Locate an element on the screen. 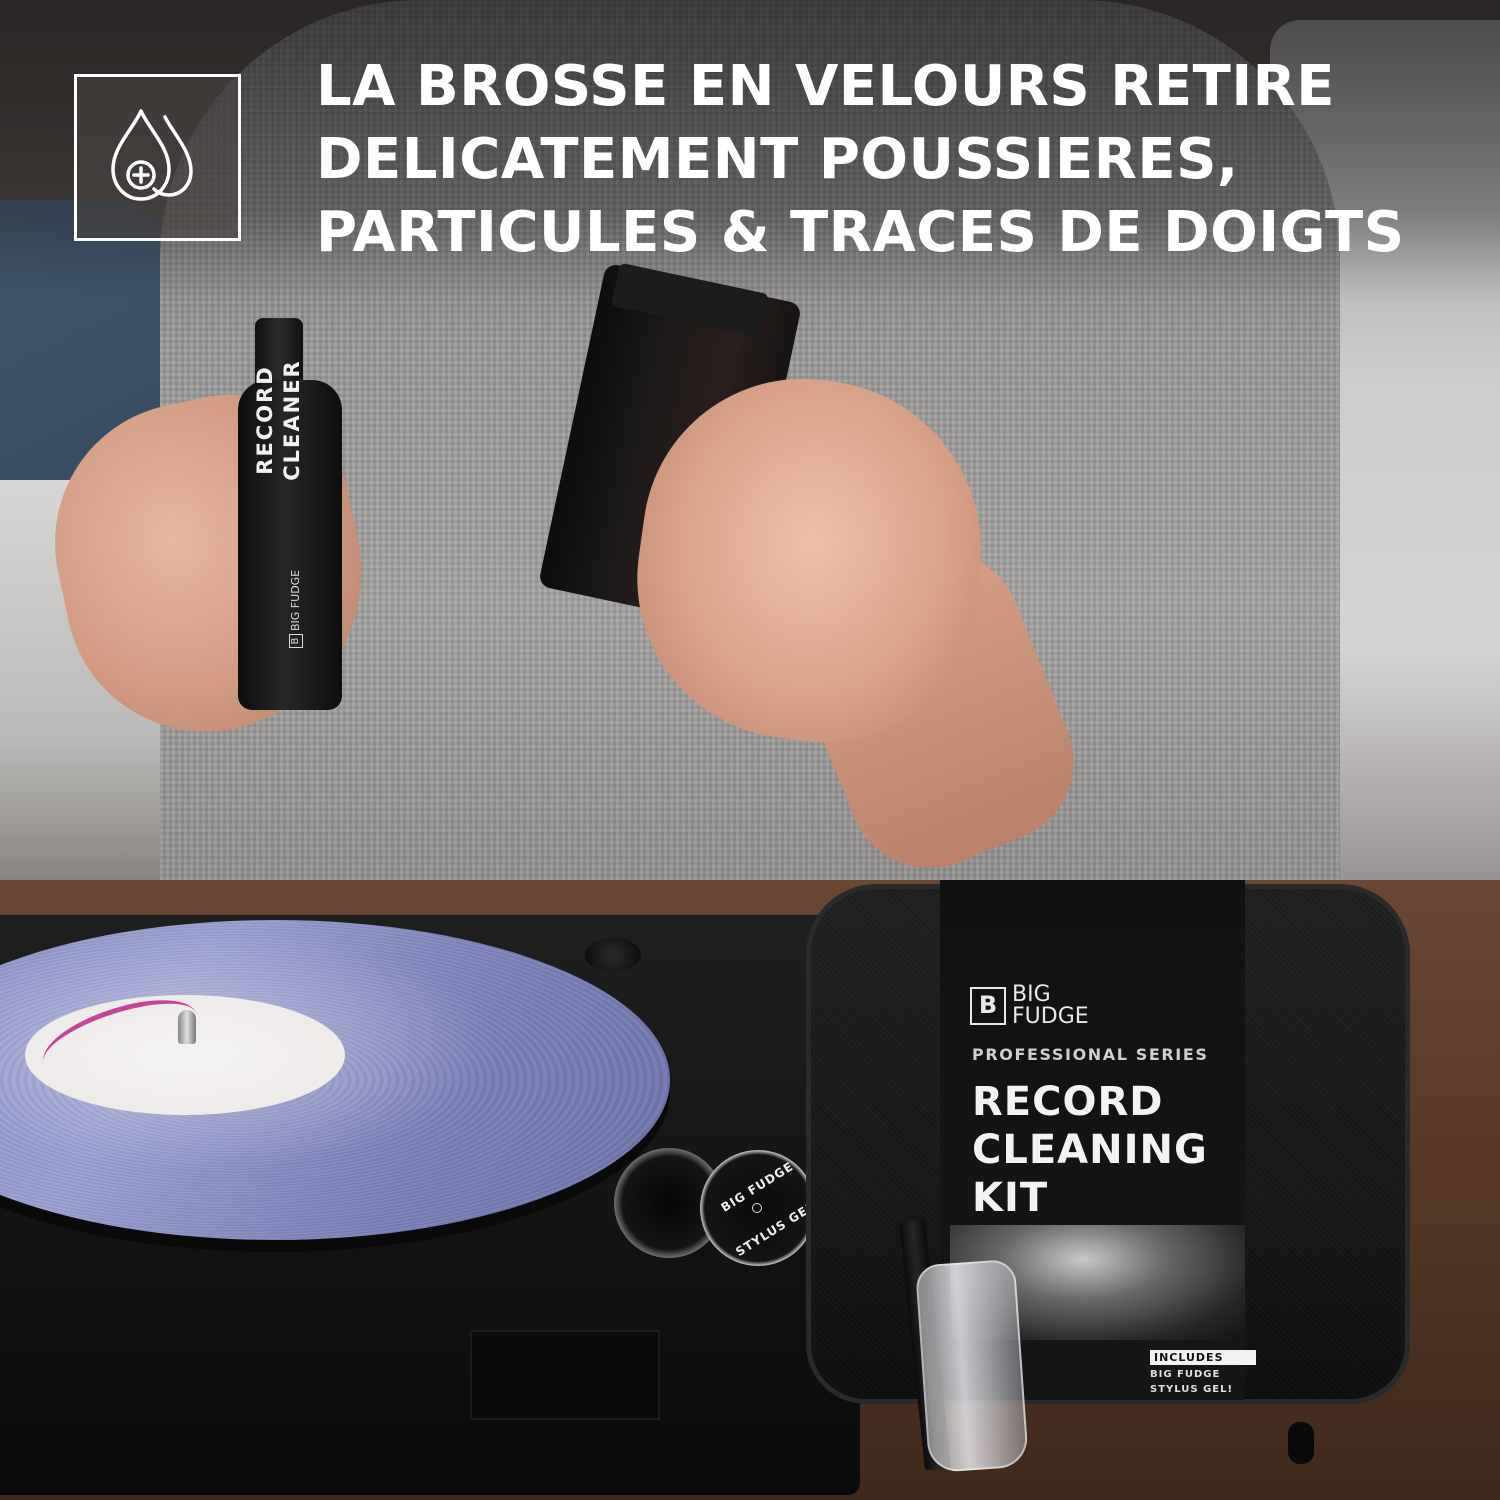  case-title-line3: KIT is located at coordinates (1010, 1198).